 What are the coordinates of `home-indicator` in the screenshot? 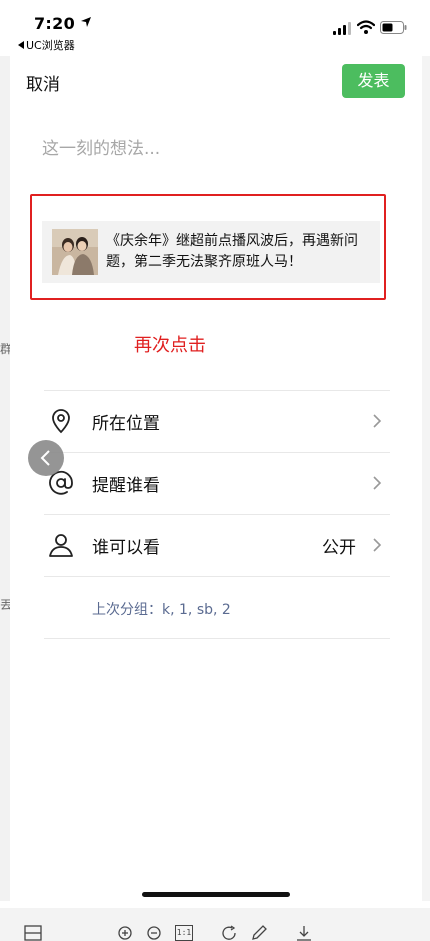 It's located at (216, 894).